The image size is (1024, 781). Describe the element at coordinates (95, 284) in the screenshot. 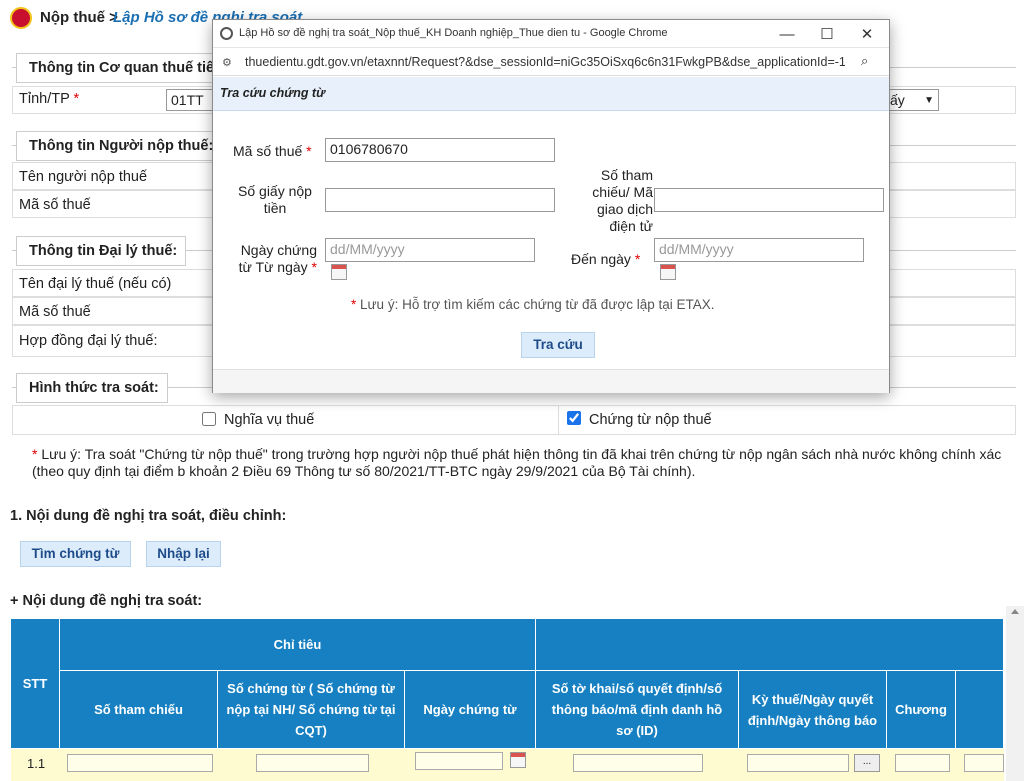

I see `agent-name-label: Tên đại lý thuế (nếu có)` at that location.